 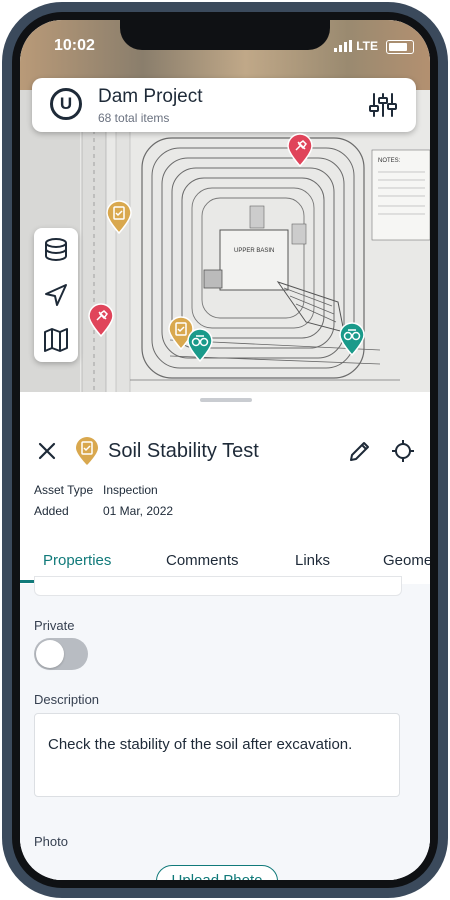 What do you see at coordinates (217, 872) in the screenshot?
I see `upload-photo-button: Upload Photo` at bounding box center [217, 872].